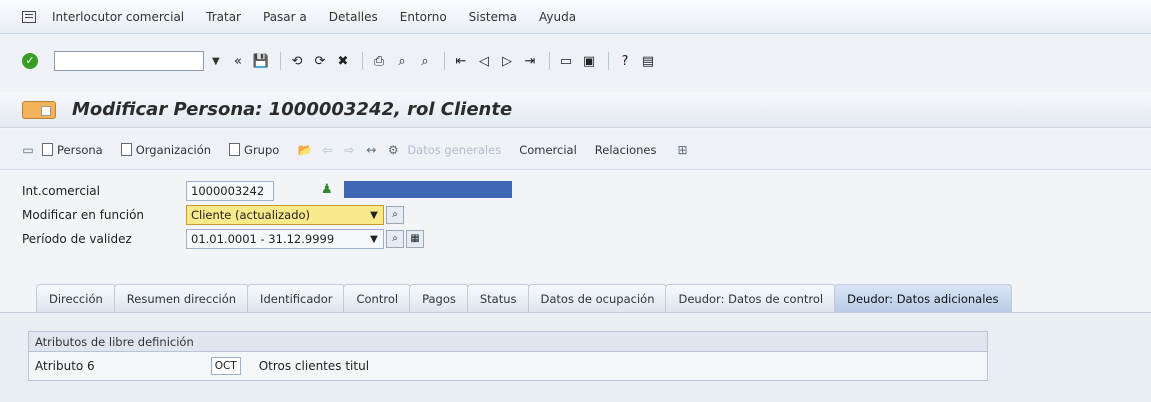  What do you see at coordinates (223, 17) in the screenshot?
I see `menu-tratar: Tratar` at bounding box center [223, 17].